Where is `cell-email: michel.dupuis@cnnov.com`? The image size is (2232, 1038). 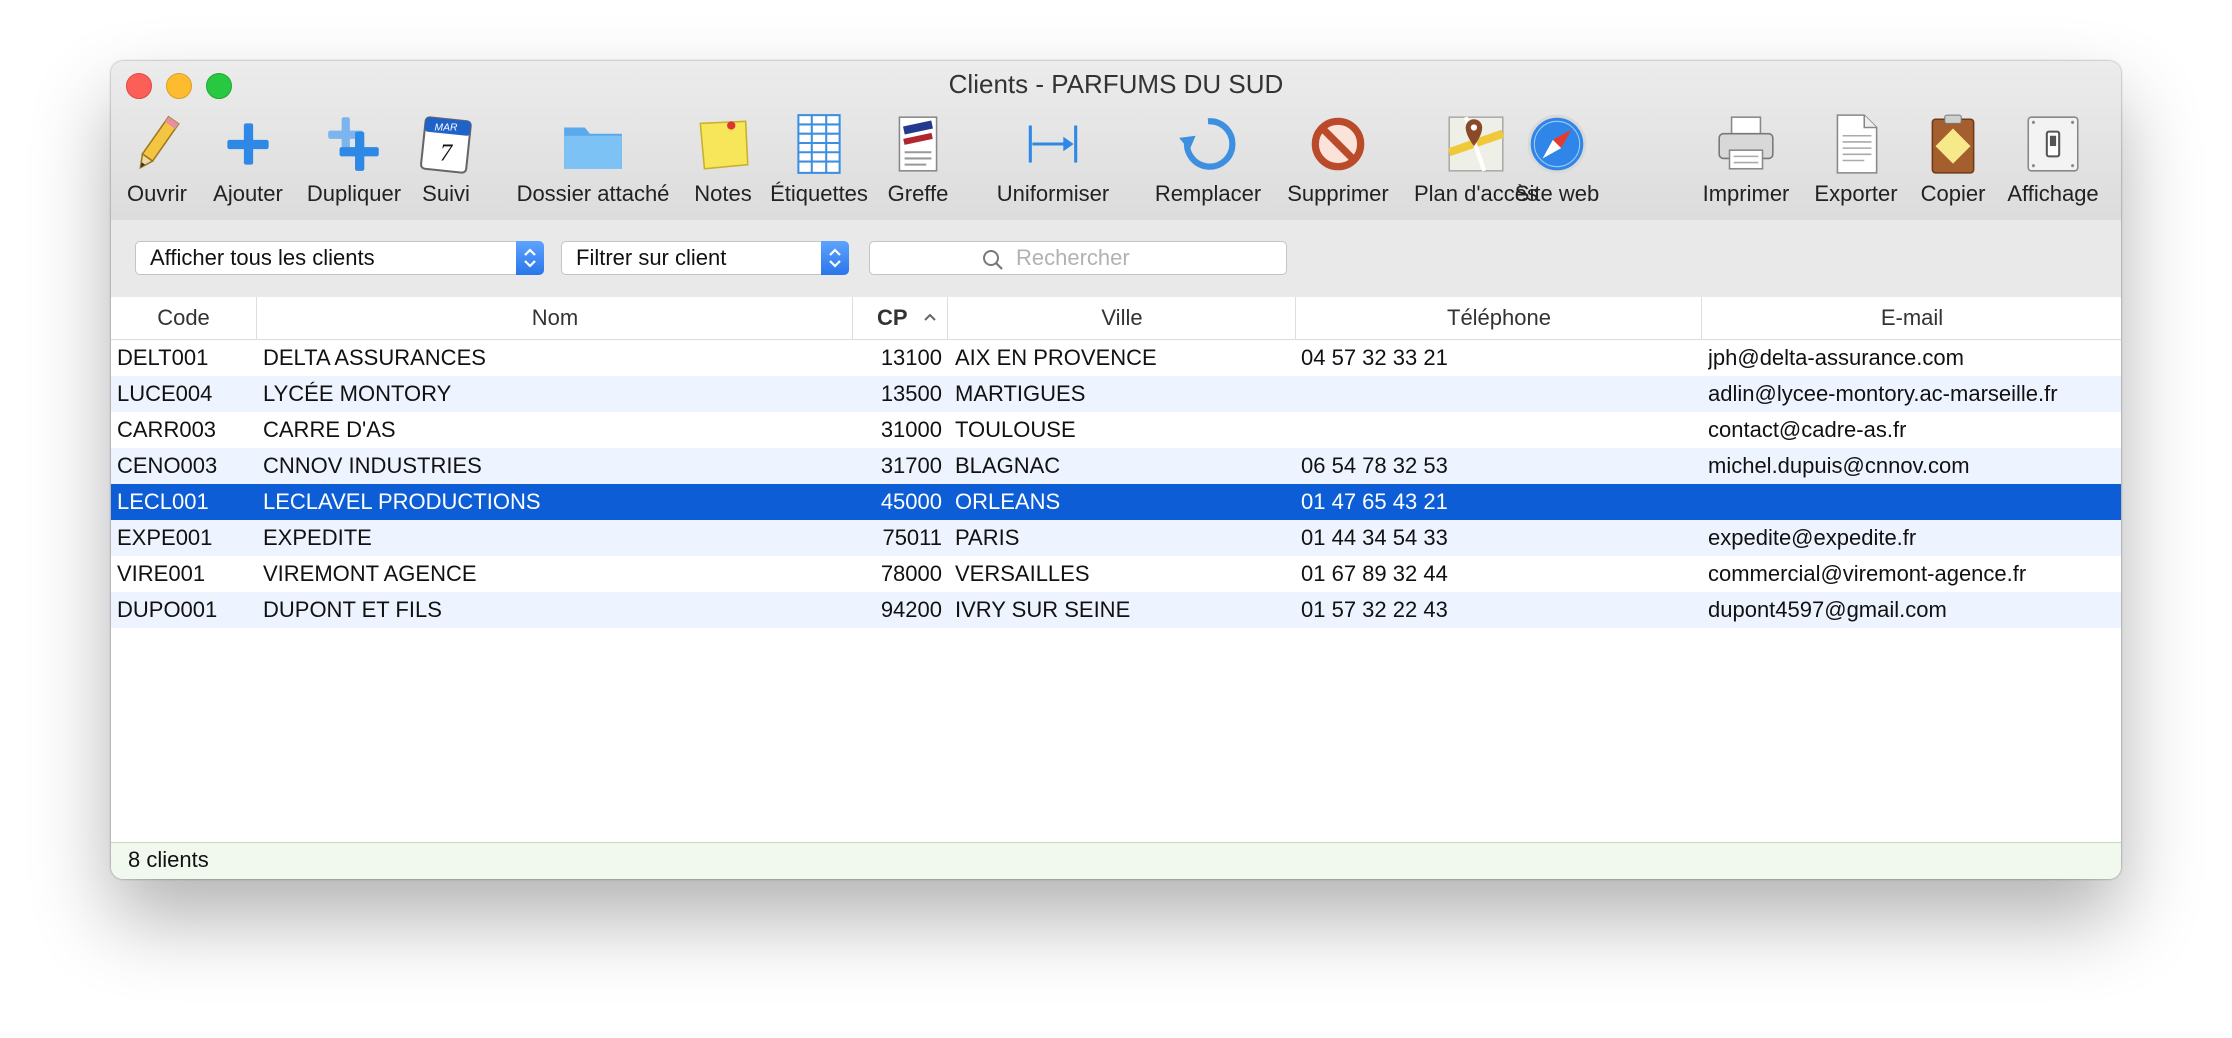 cell-email: michel.dupuis@cnnov.com is located at coordinates (1839, 465).